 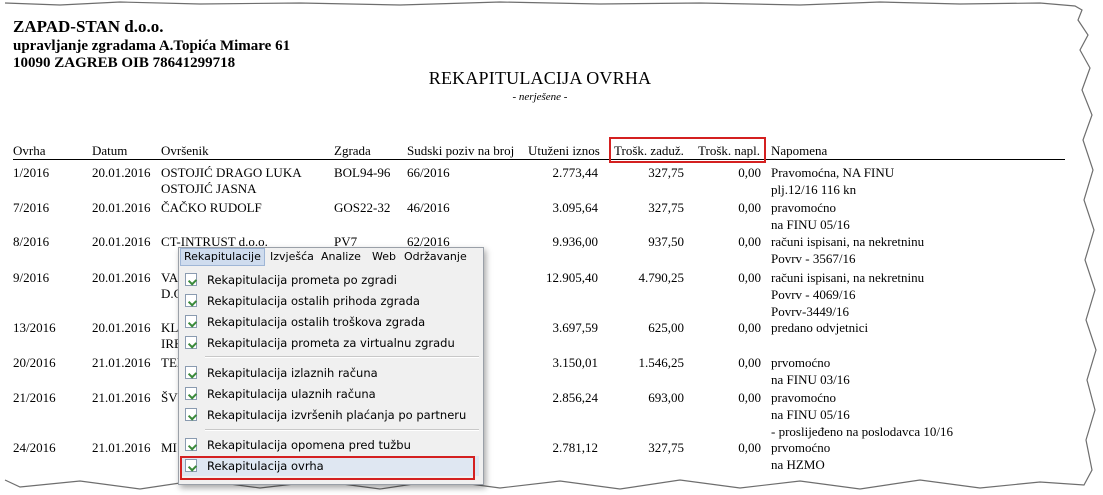 I want to click on cell-ovrsenik: MI, so click(x=169, y=447).